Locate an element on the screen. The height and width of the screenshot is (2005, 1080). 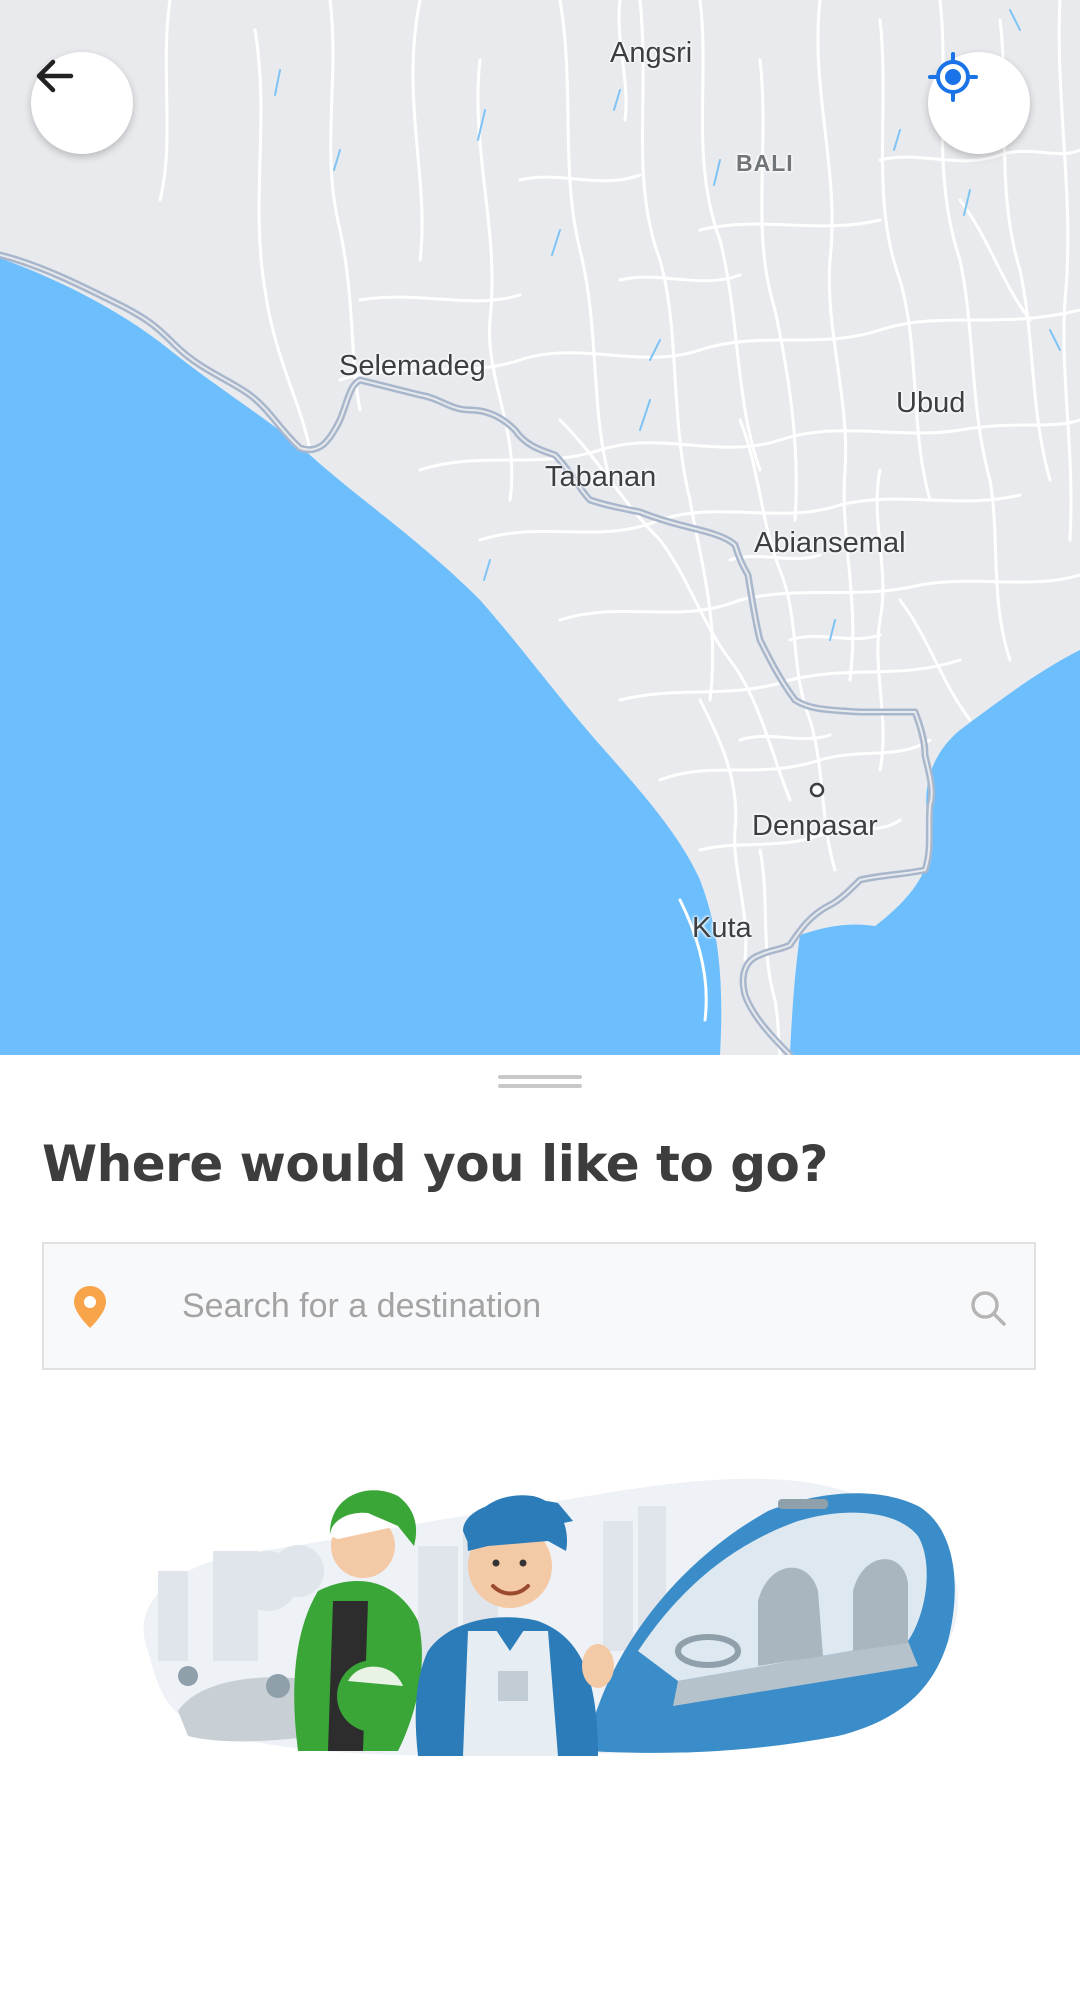
sheet-drag-handle is located at coordinates (540, 1082).